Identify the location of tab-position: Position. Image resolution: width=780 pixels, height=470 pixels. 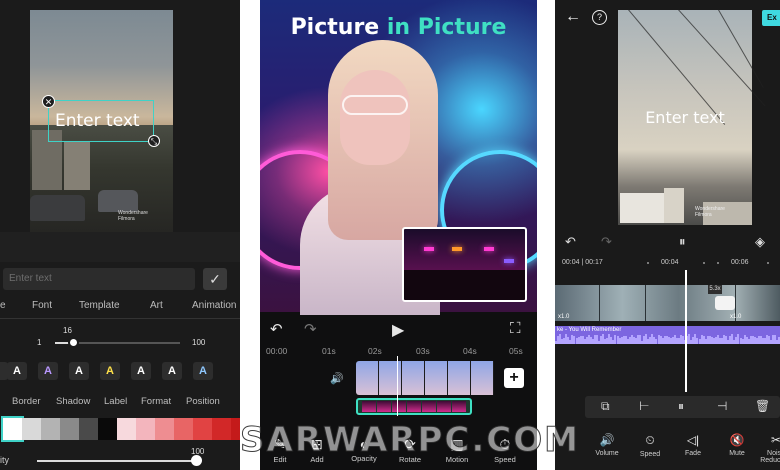
(203, 401).